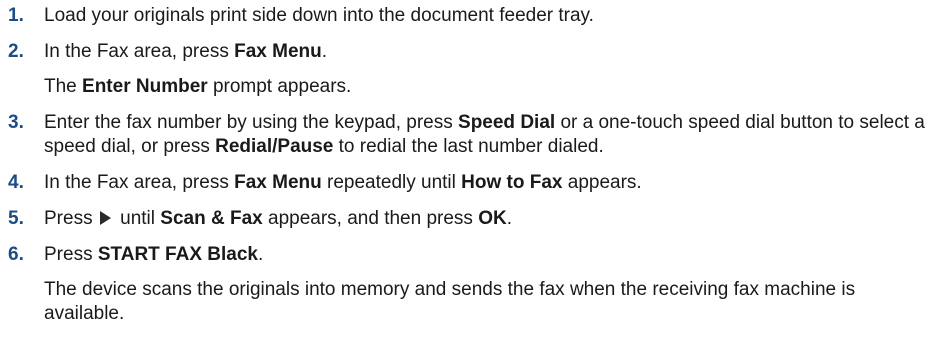  What do you see at coordinates (492, 218) in the screenshot?
I see `bold-term: OK` at bounding box center [492, 218].